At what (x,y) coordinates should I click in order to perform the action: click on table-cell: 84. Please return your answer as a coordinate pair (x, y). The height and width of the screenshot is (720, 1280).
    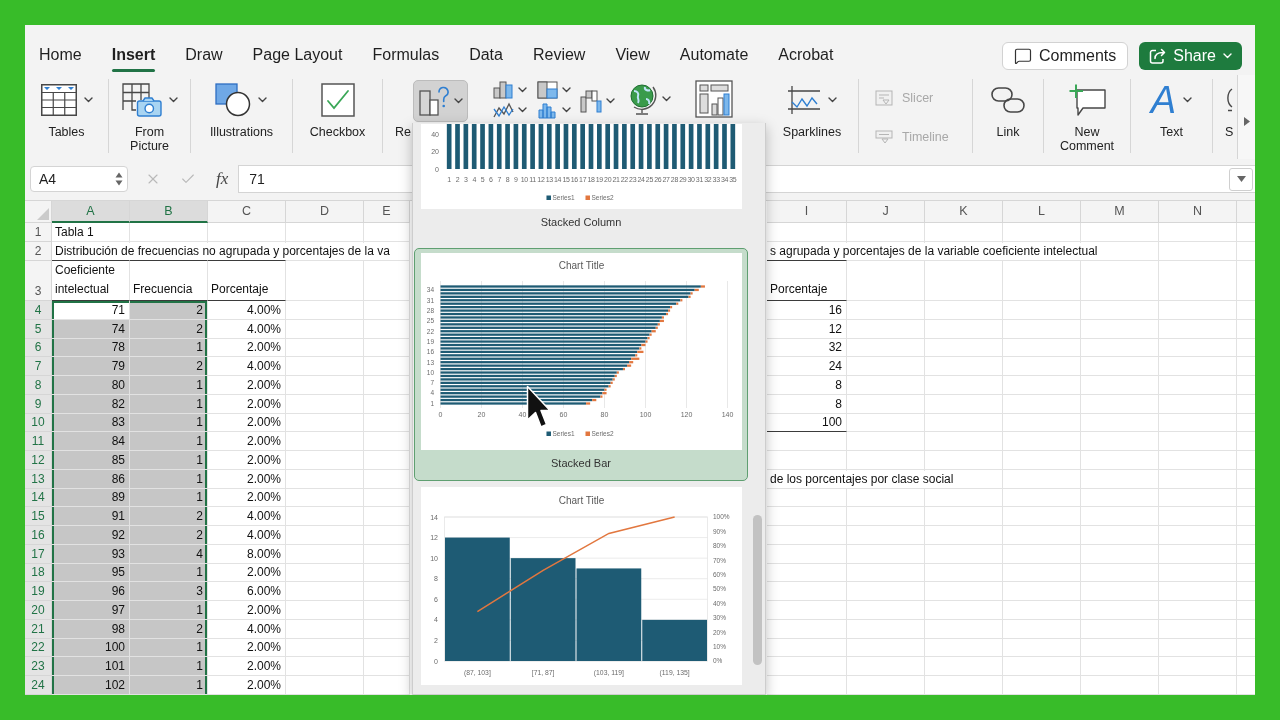
    Looking at the image, I should click on (91, 441).